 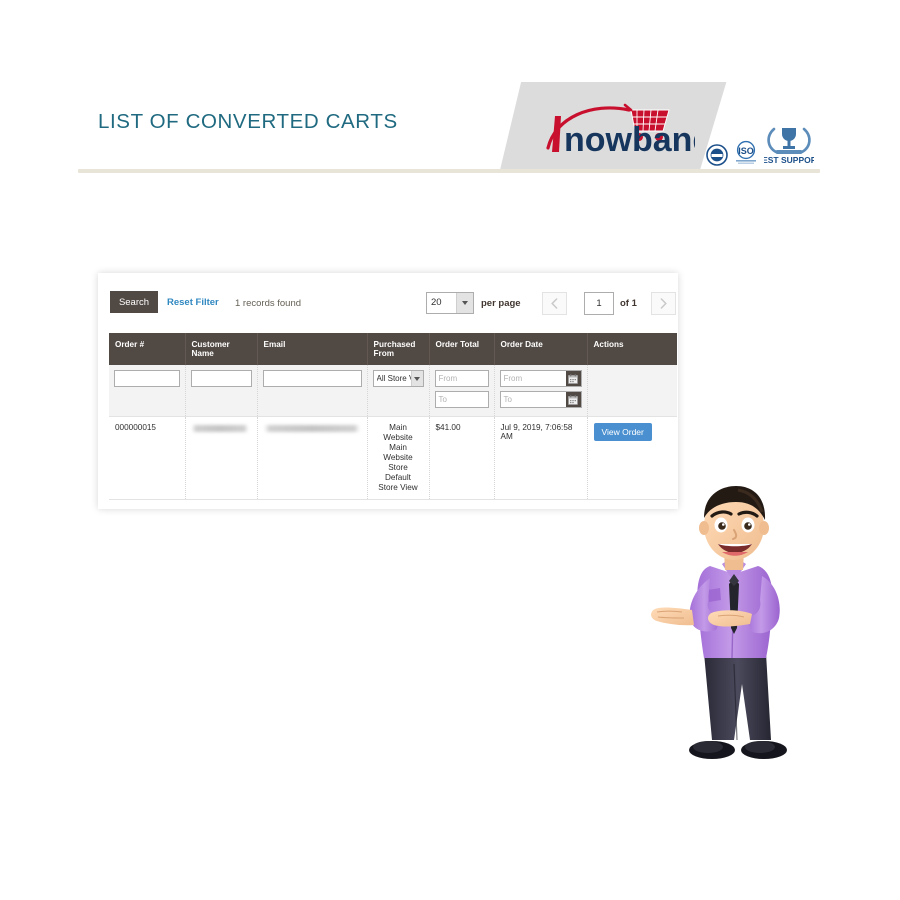 What do you see at coordinates (147, 349) in the screenshot?
I see `column-header-order-number: Order #` at bounding box center [147, 349].